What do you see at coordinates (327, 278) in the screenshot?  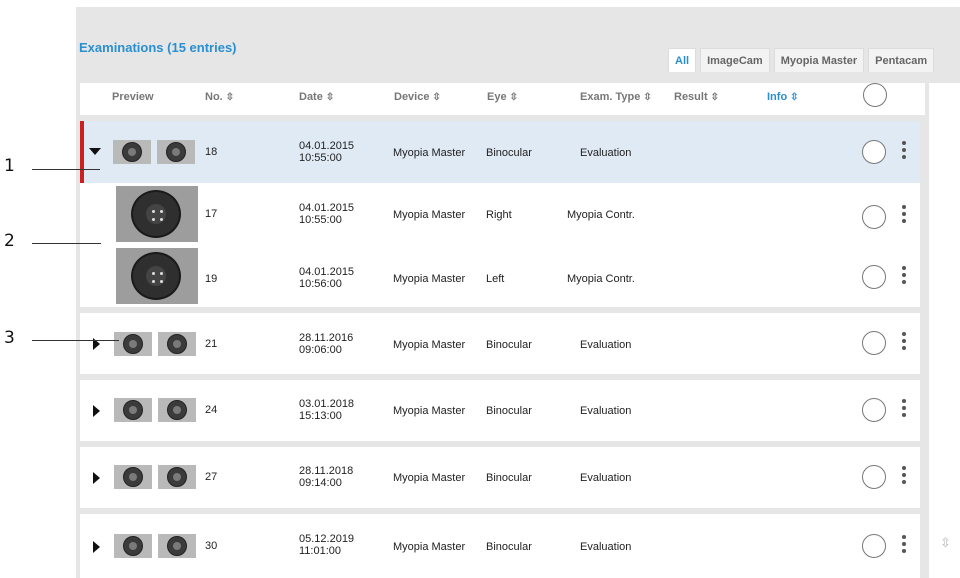 I see `exam-date: 04.01.2015 10:56:00` at bounding box center [327, 278].